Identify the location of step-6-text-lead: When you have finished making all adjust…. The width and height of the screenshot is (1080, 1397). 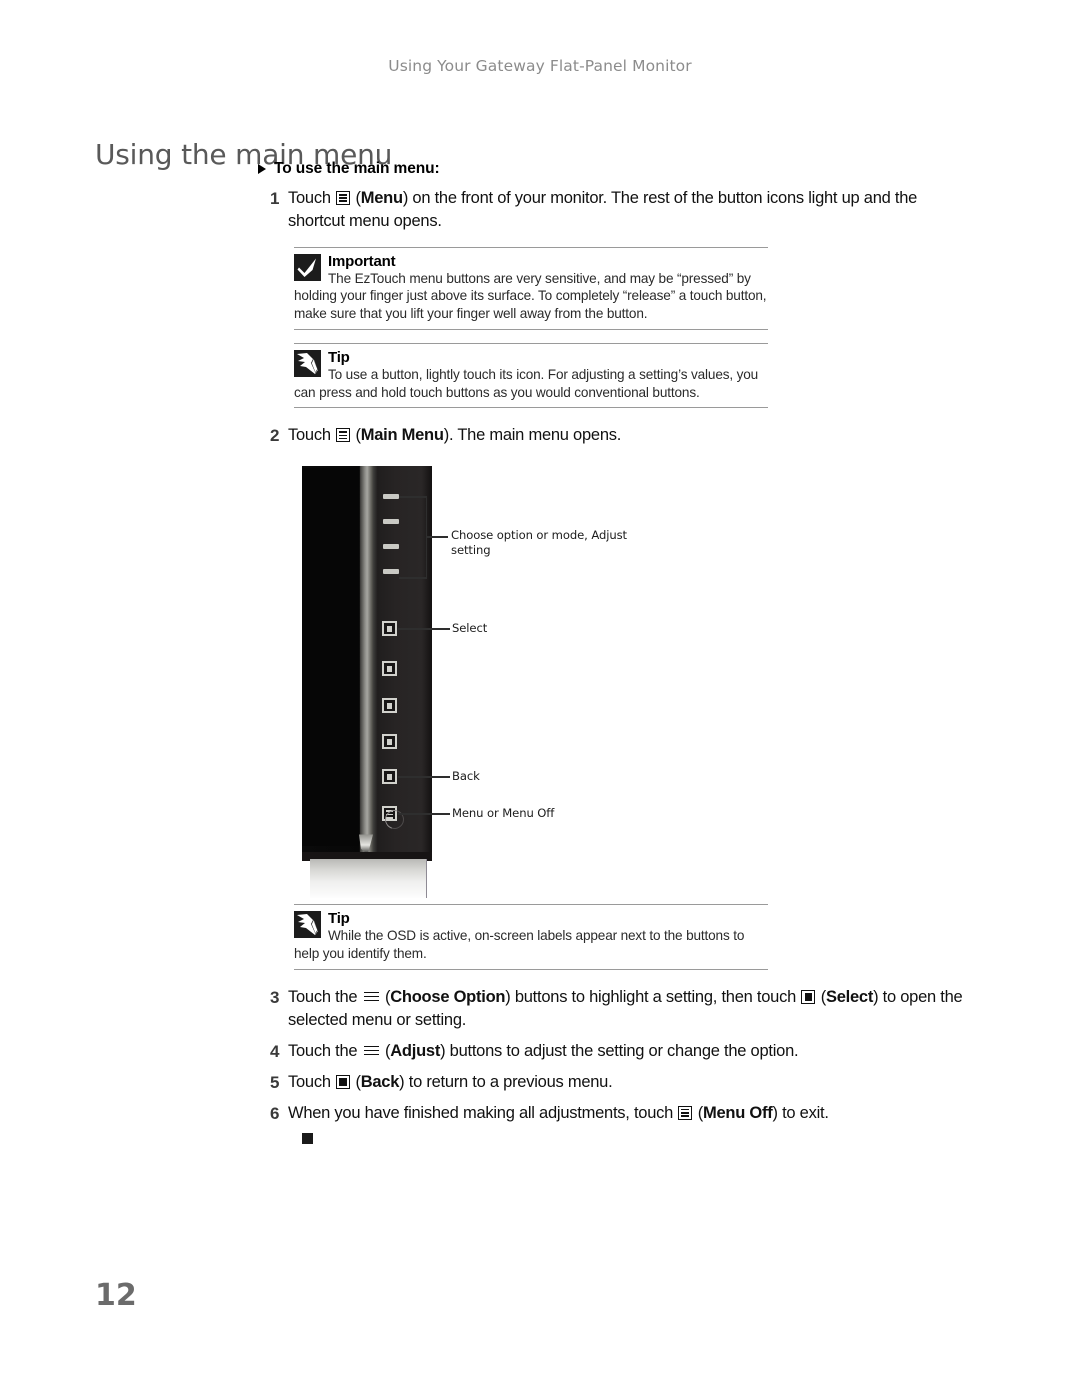
(483, 1112).